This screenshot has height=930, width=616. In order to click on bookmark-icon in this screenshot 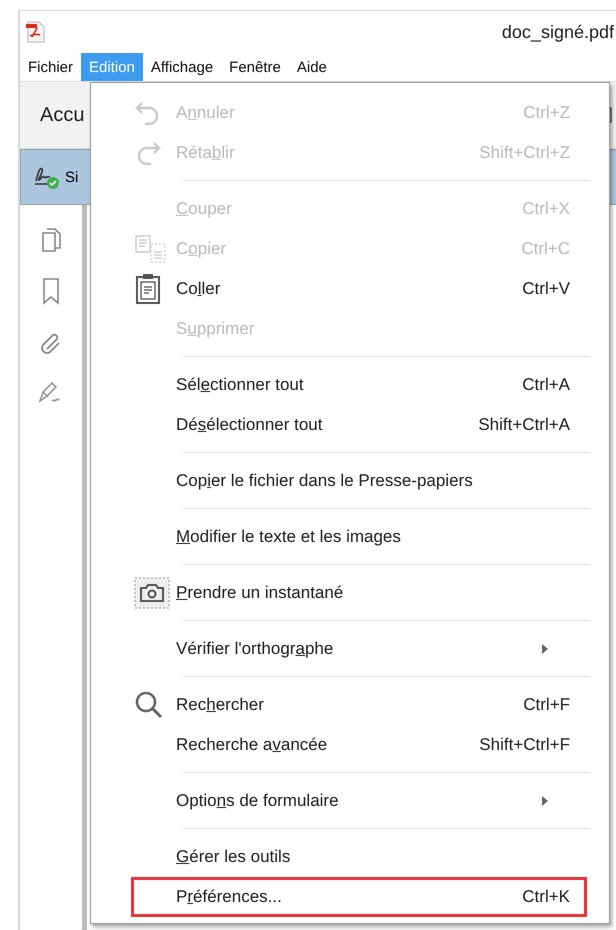, I will do `click(51, 291)`.